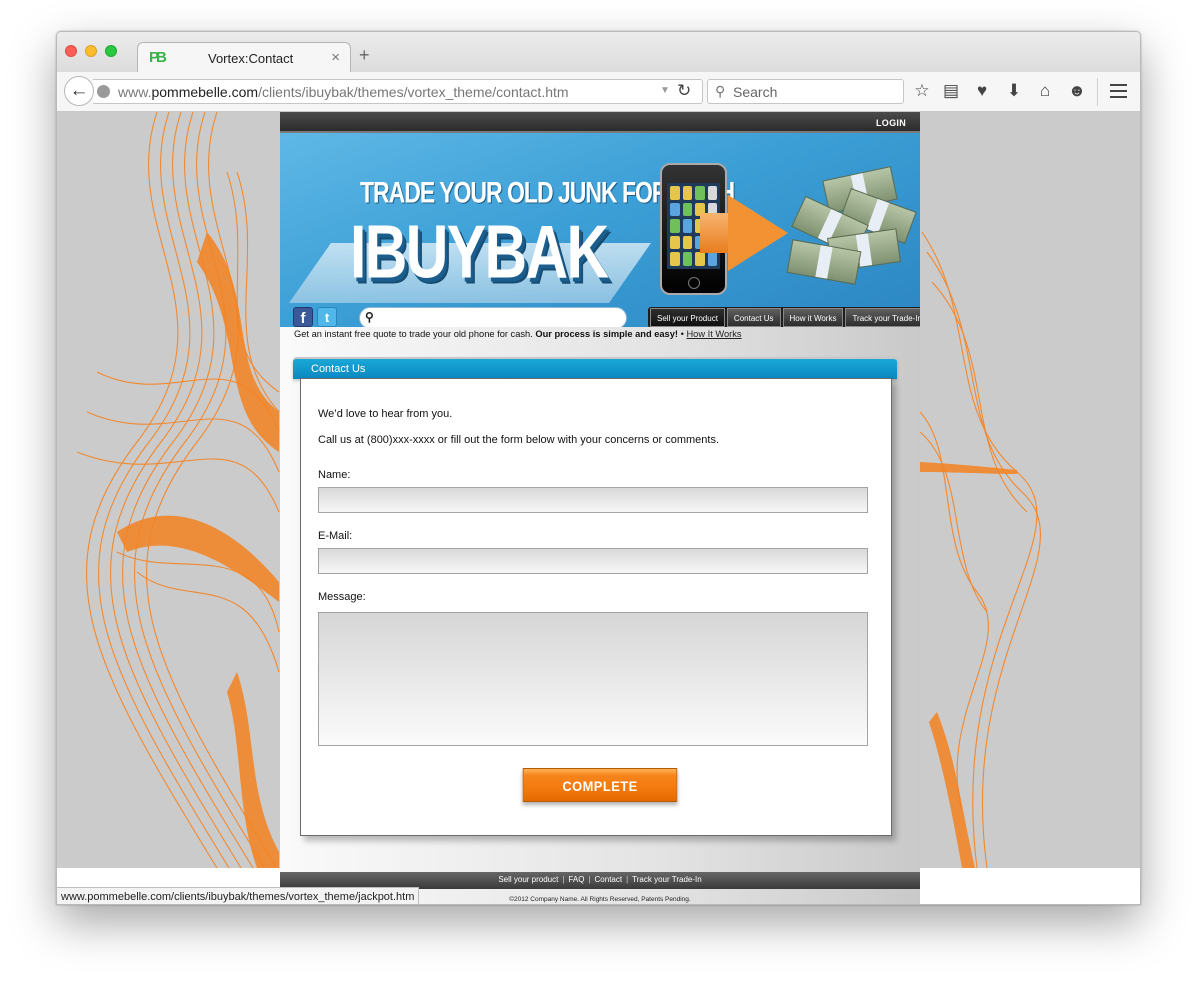 The height and width of the screenshot is (985, 1197). I want to click on reload-icon: ↻, so click(684, 91).